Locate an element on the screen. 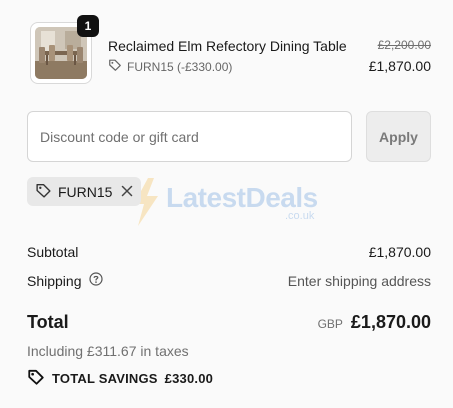 The width and height of the screenshot is (453, 408). product-title: Reclaimed Elm Refectory Dining Table is located at coordinates (227, 46).